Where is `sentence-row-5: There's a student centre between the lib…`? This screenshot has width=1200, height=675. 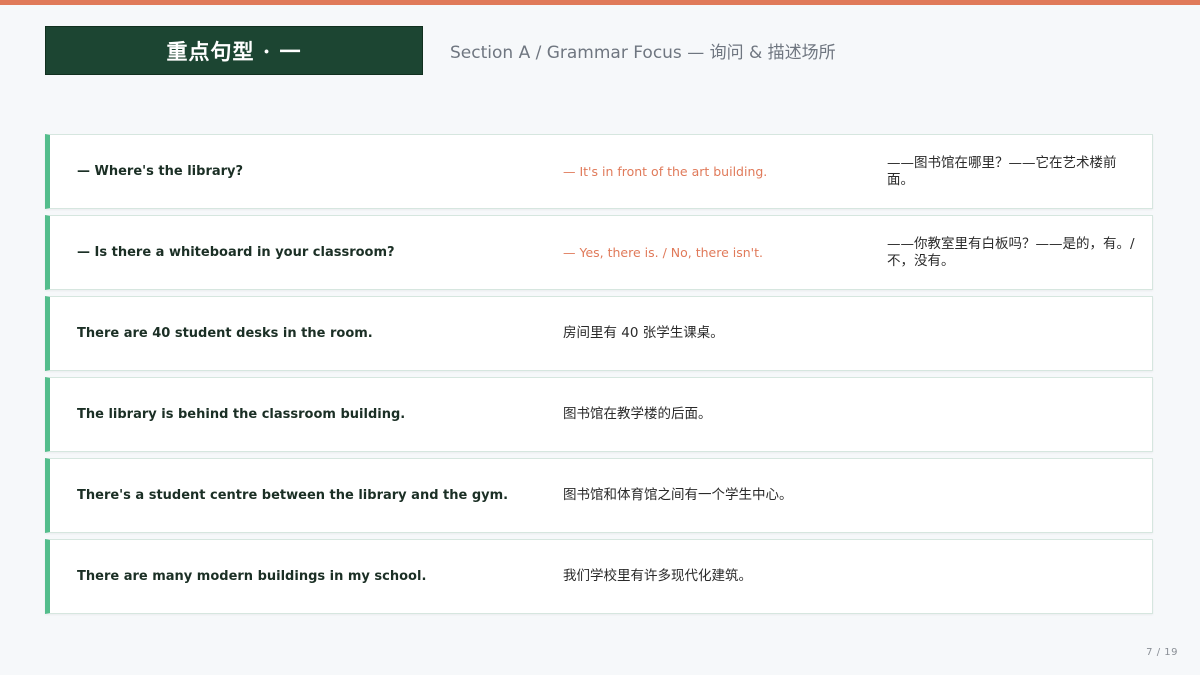 sentence-row-5: There's a student centre between the lib… is located at coordinates (599, 495).